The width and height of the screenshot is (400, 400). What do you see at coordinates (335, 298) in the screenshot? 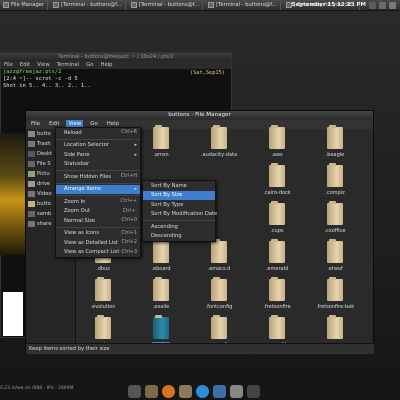
I see `folder-item: .fretsonfire-bak` at bounding box center [335, 298].